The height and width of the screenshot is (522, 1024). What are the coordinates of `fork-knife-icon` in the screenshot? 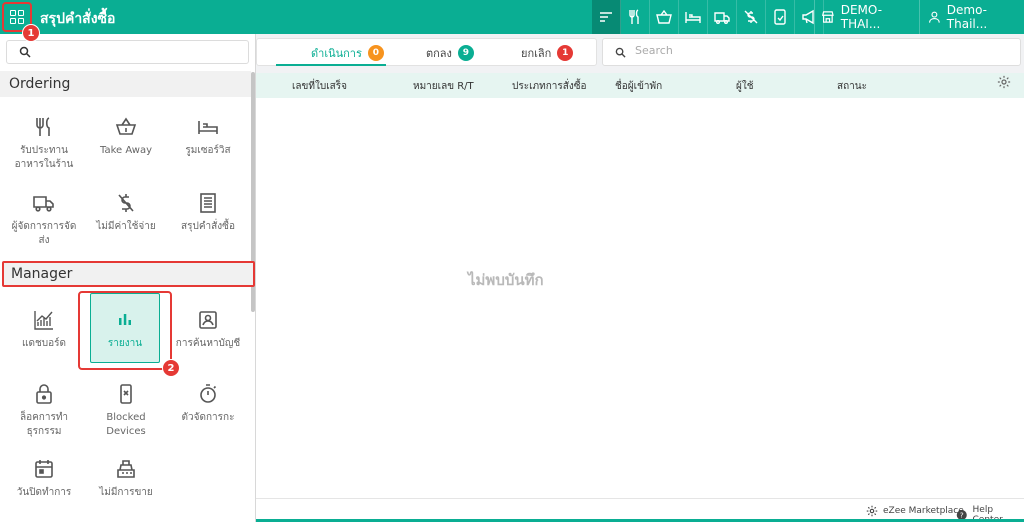 It's located at (43, 126).